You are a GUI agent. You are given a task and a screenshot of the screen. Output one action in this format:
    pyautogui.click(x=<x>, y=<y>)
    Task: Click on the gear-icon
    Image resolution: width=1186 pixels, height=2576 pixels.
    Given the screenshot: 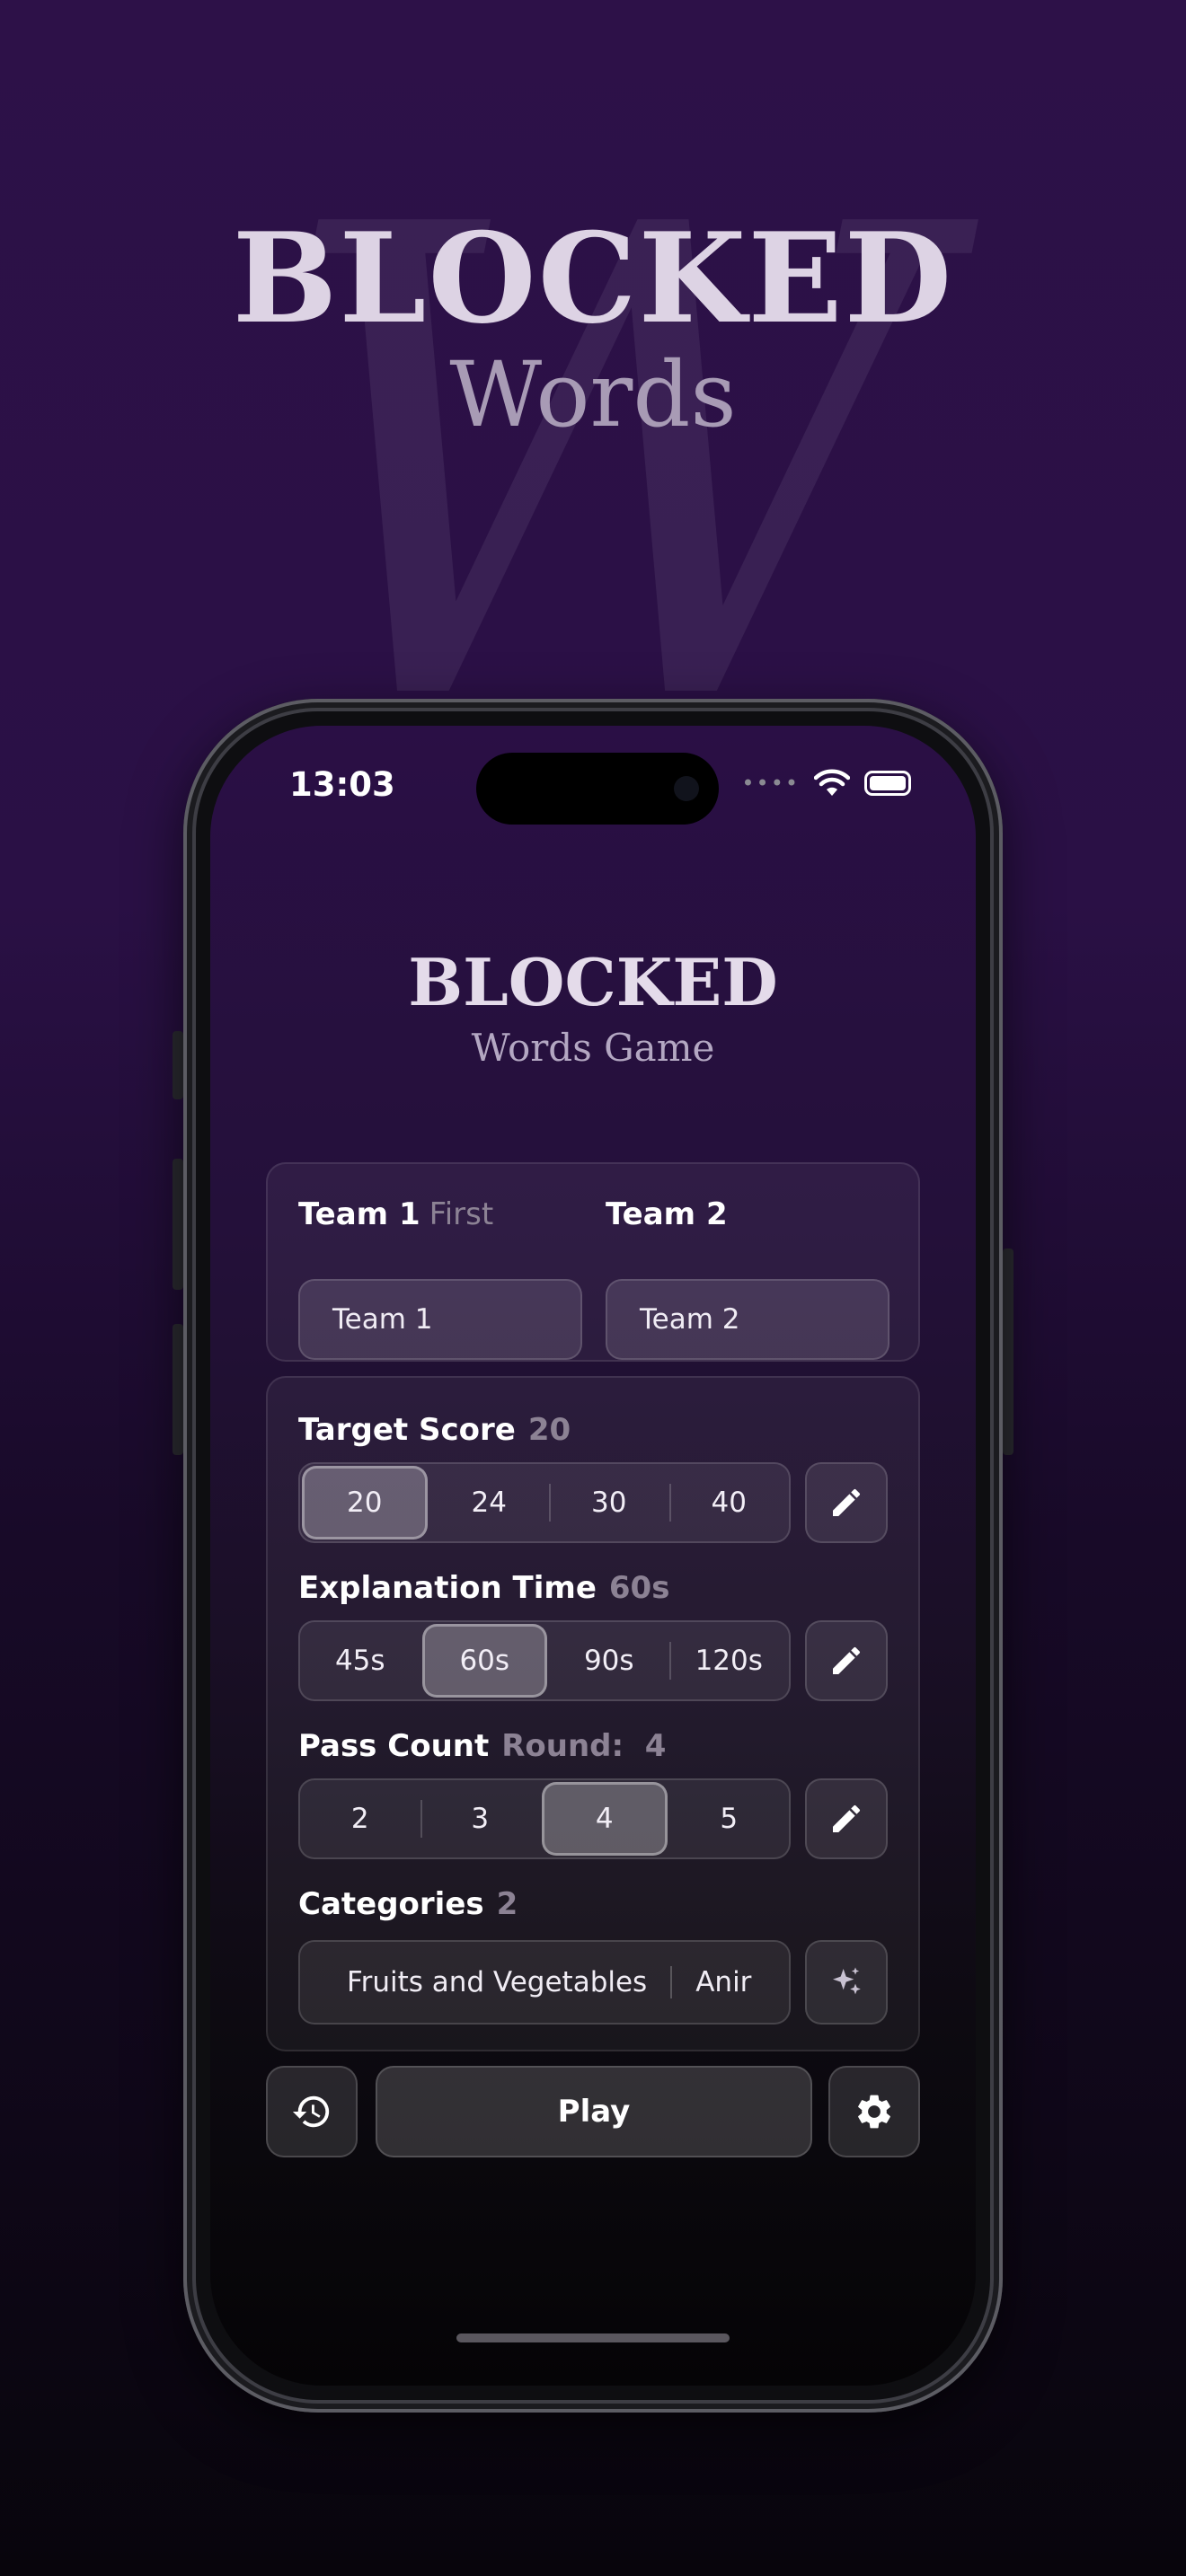 What is the action you would take?
    pyautogui.click(x=874, y=2112)
    